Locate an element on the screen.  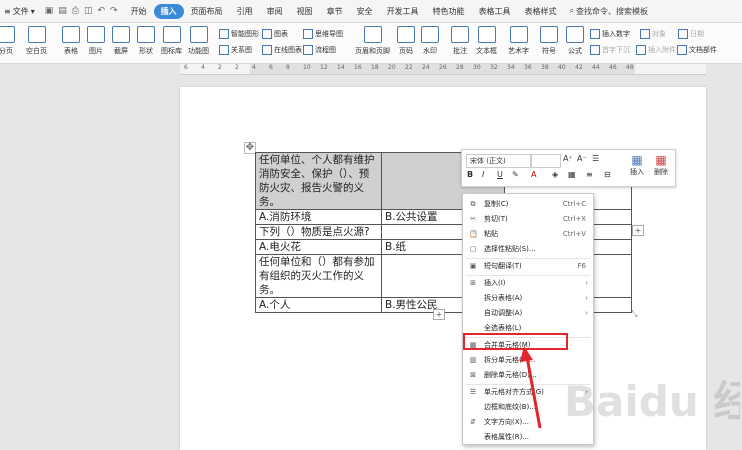
arrow-shaft is located at coordinates (533, 392).